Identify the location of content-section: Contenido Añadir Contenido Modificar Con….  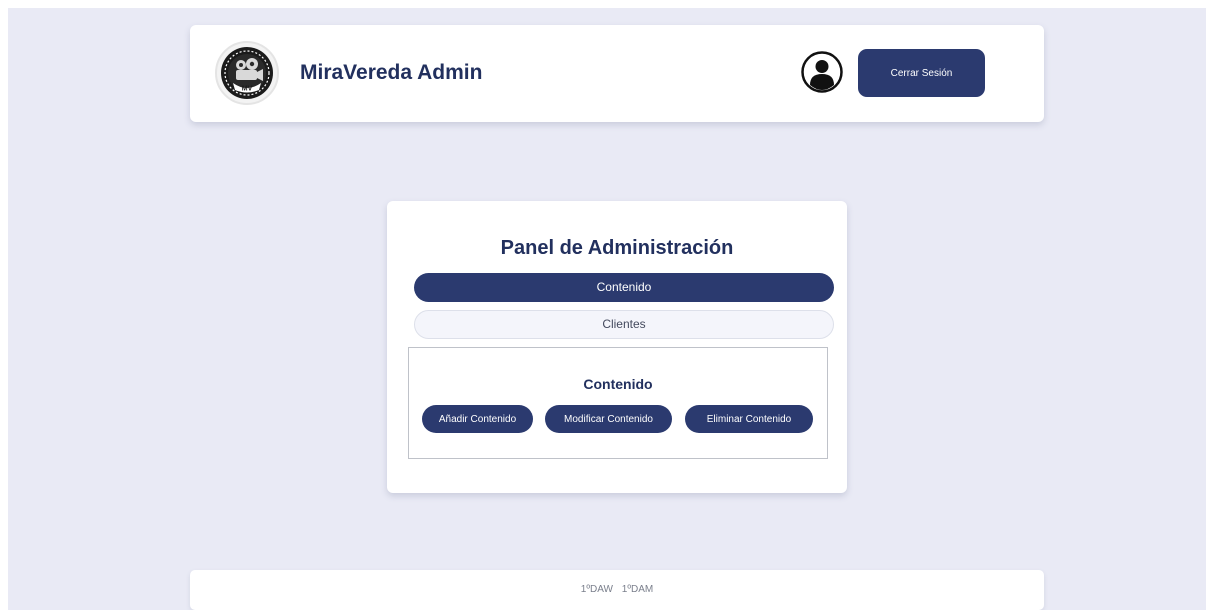
(618, 403).